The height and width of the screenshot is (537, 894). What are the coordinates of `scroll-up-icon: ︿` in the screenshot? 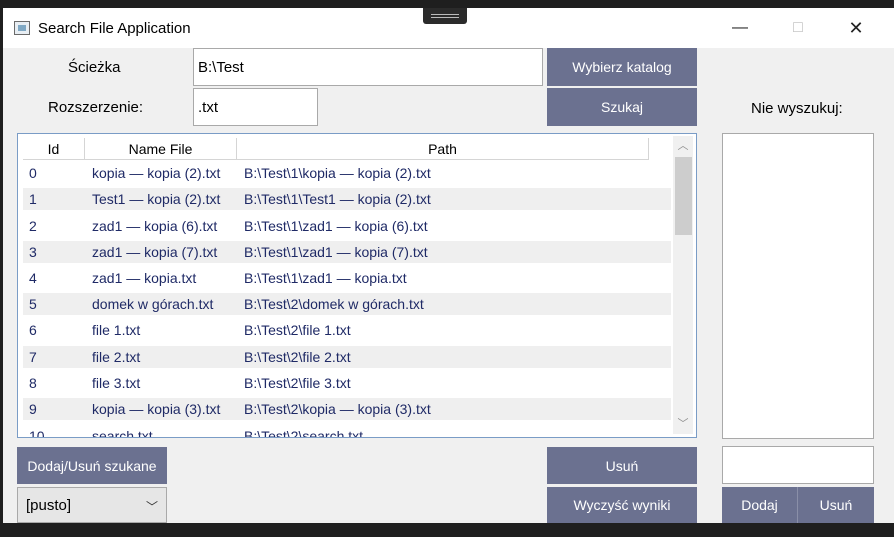 It's located at (683, 146).